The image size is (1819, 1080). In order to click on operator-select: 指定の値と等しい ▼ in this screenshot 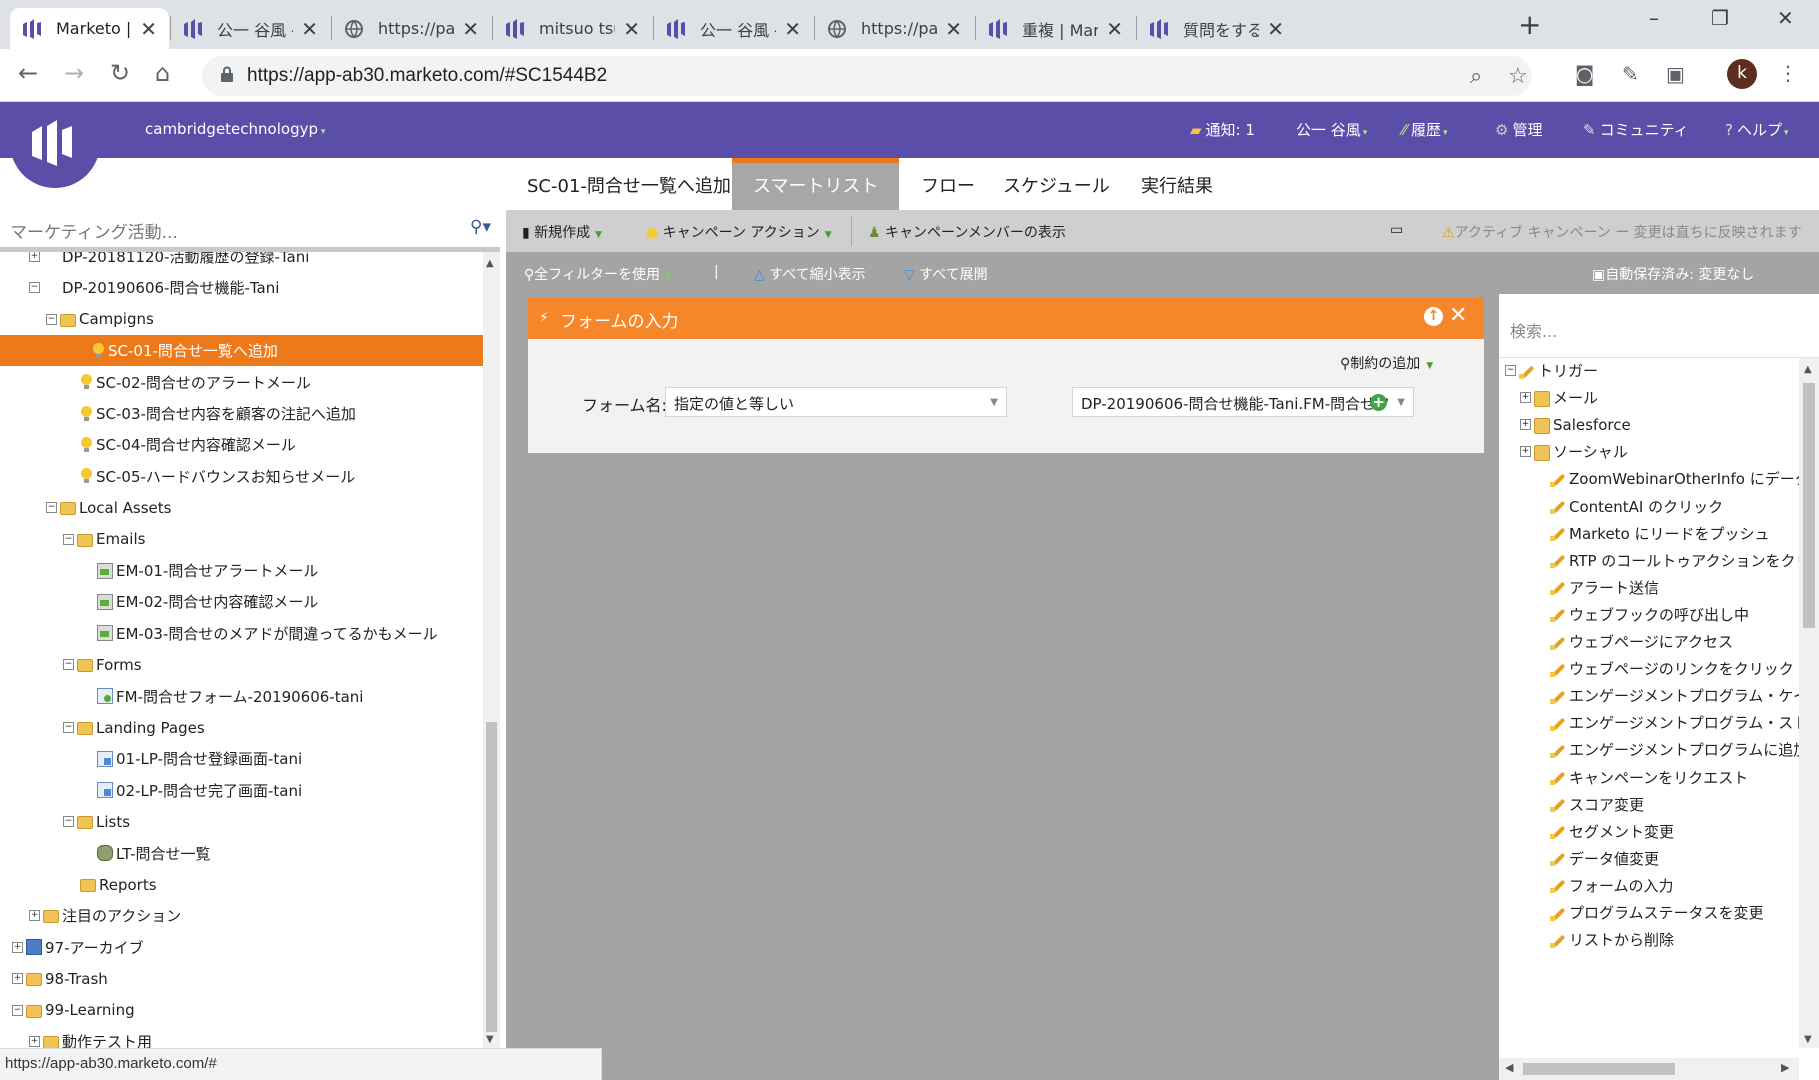, I will do `click(836, 402)`.